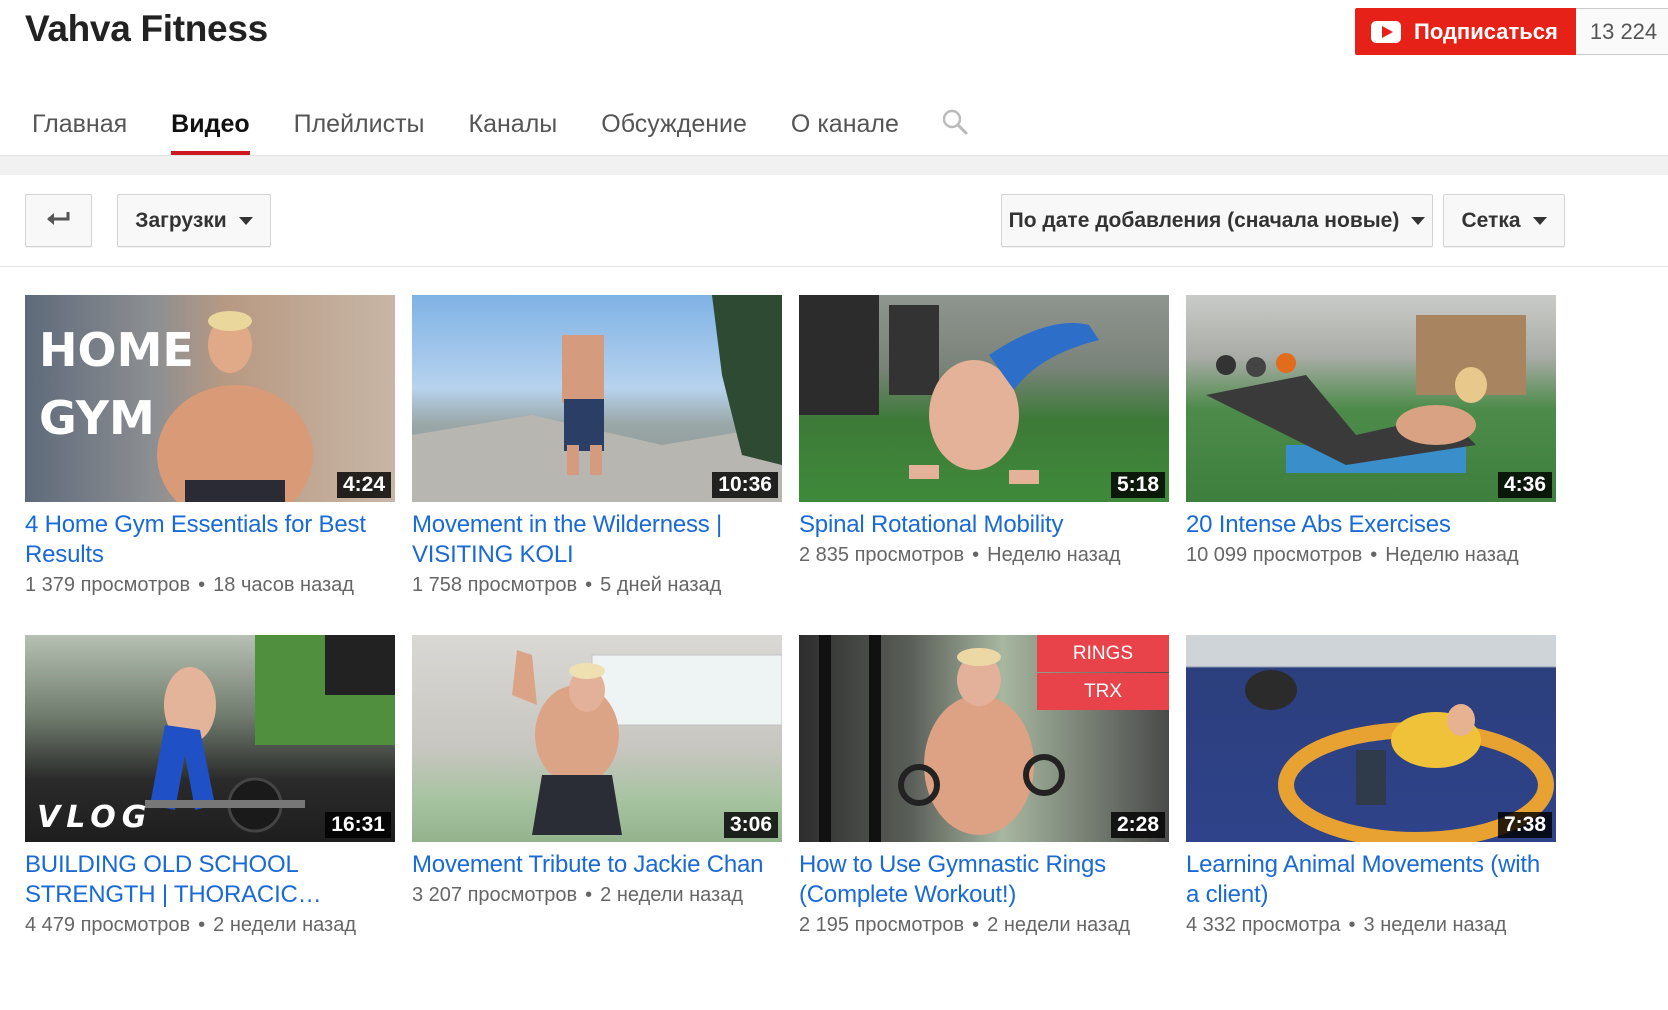  I want to click on uploads-label: Загрузки, so click(181, 220).